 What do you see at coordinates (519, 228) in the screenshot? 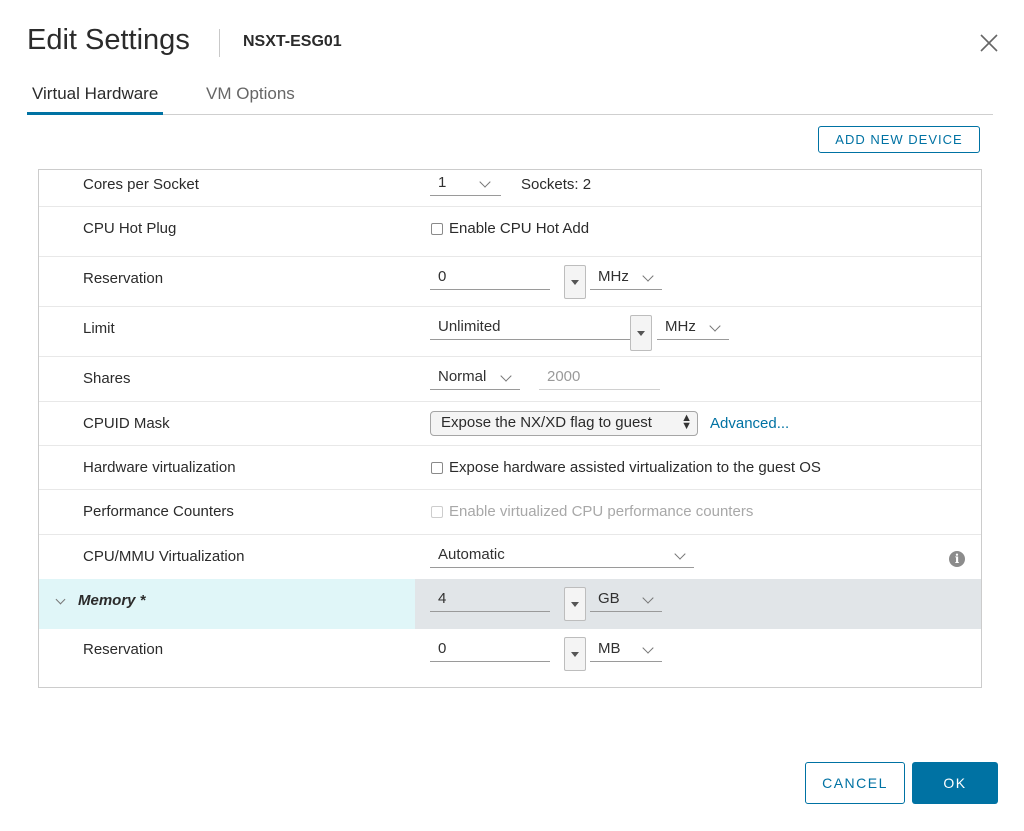
I see `cpu-hot-add-label: Enable CPU Hot Add` at bounding box center [519, 228].